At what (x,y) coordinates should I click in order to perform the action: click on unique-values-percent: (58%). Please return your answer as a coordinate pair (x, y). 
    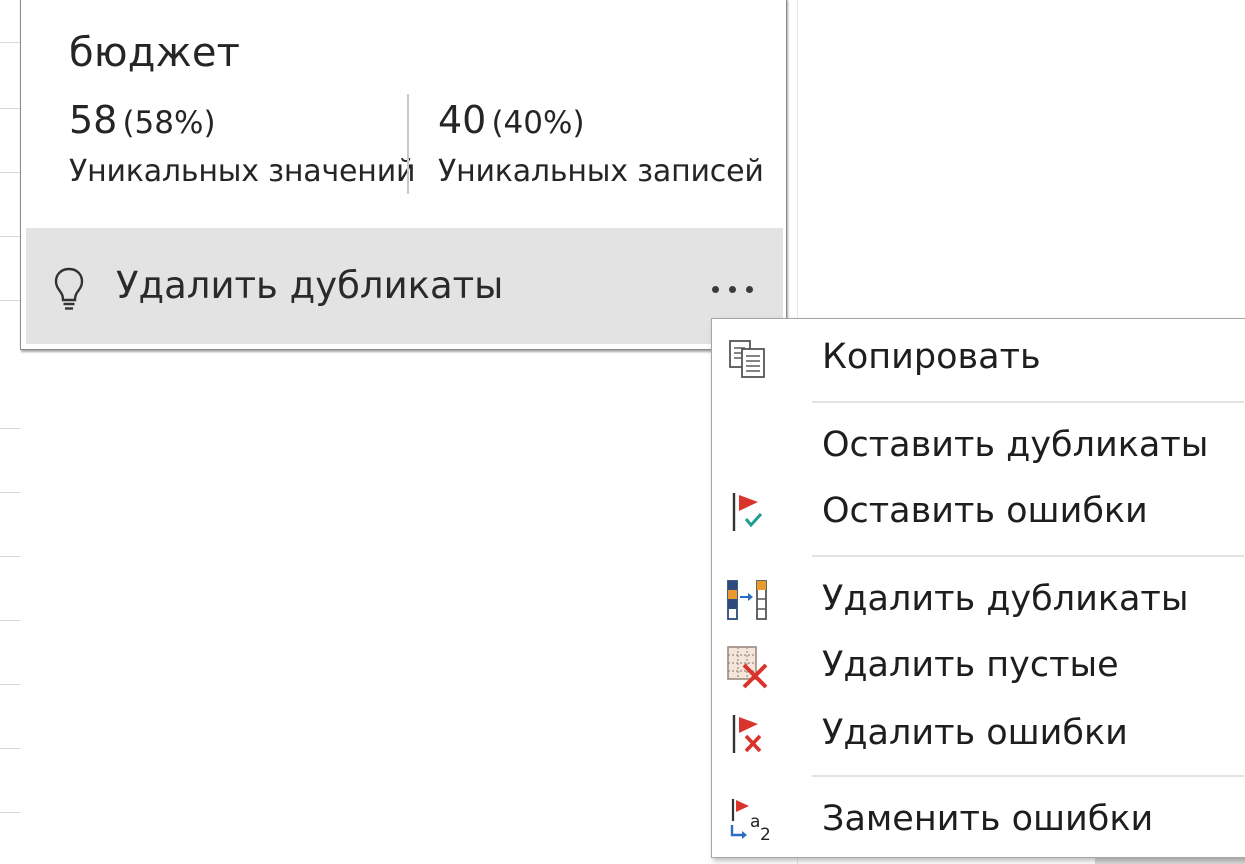
    Looking at the image, I should click on (169, 123).